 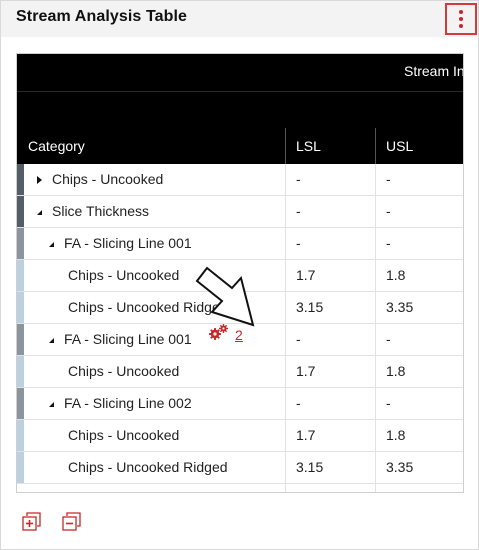 I want to click on category-label: Chips - Uncooked Ridged, so click(x=148, y=467).